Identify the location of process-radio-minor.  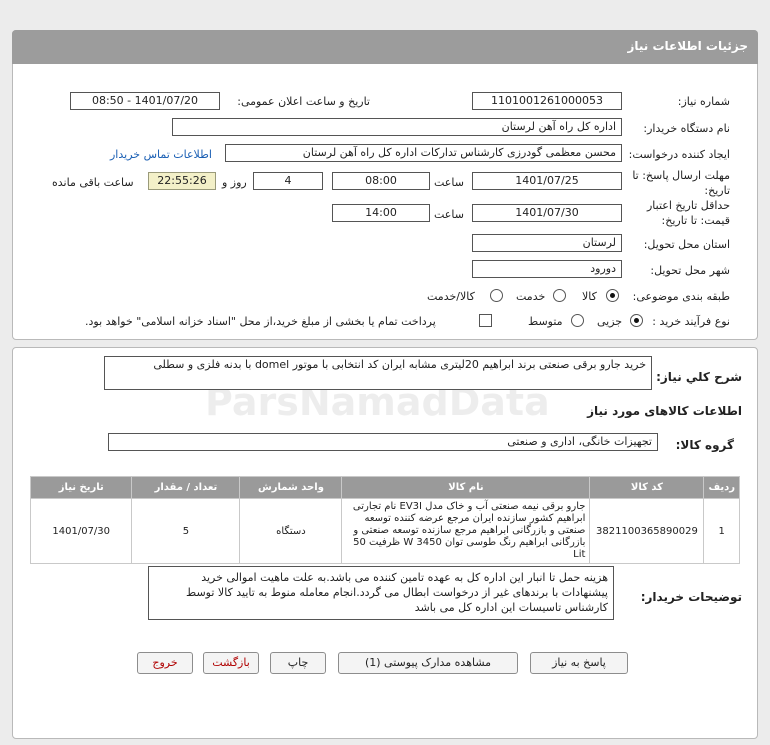
(636, 320).